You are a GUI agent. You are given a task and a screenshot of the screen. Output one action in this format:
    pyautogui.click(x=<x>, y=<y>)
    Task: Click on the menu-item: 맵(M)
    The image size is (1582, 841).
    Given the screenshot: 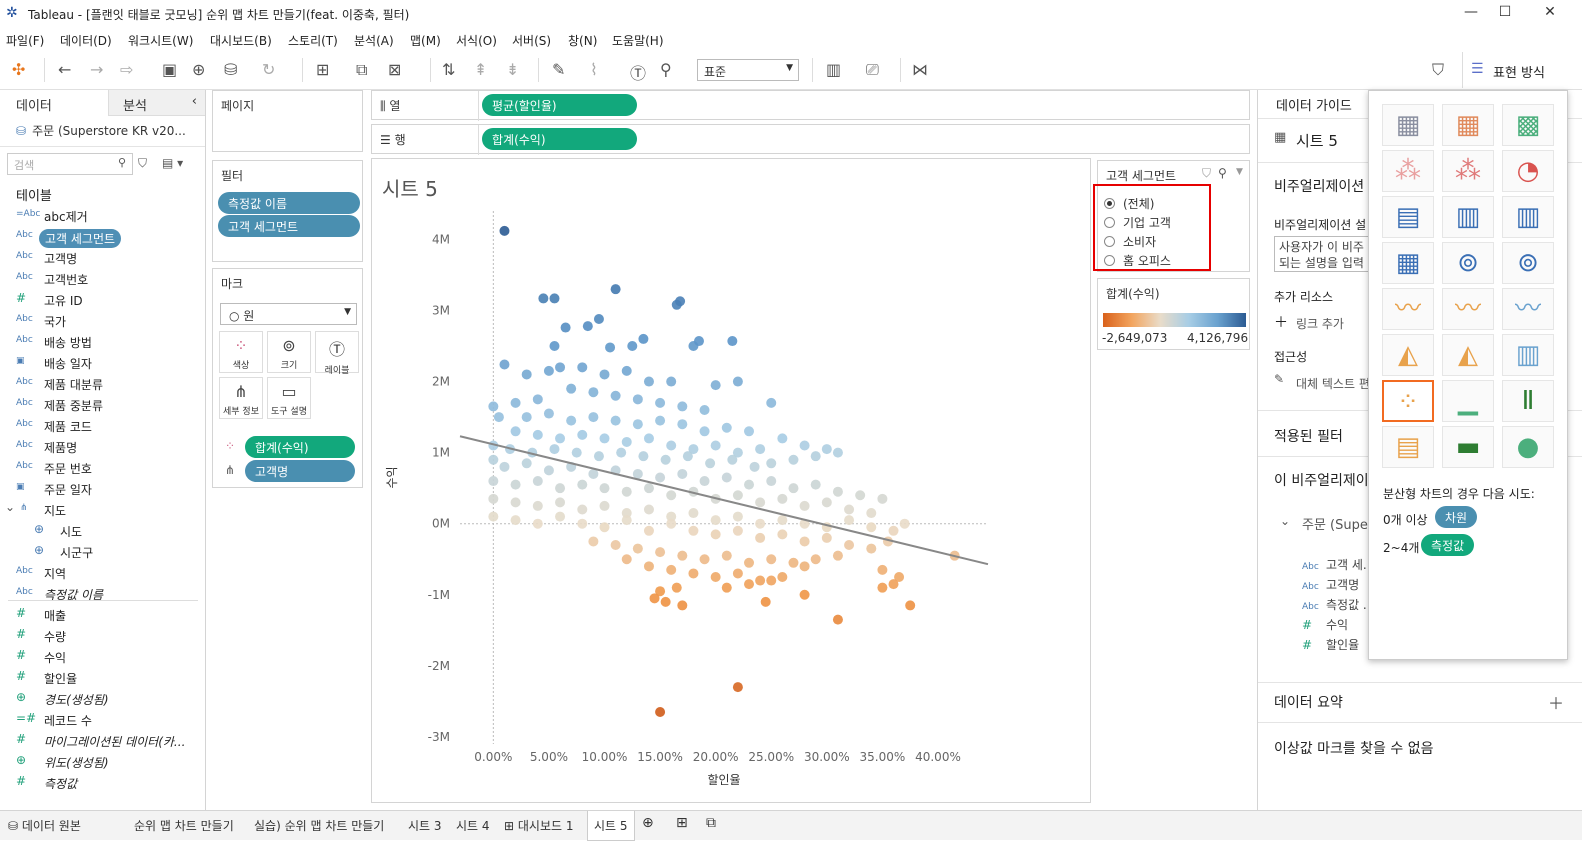 What is the action you would take?
    pyautogui.click(x=425, y=40)
    